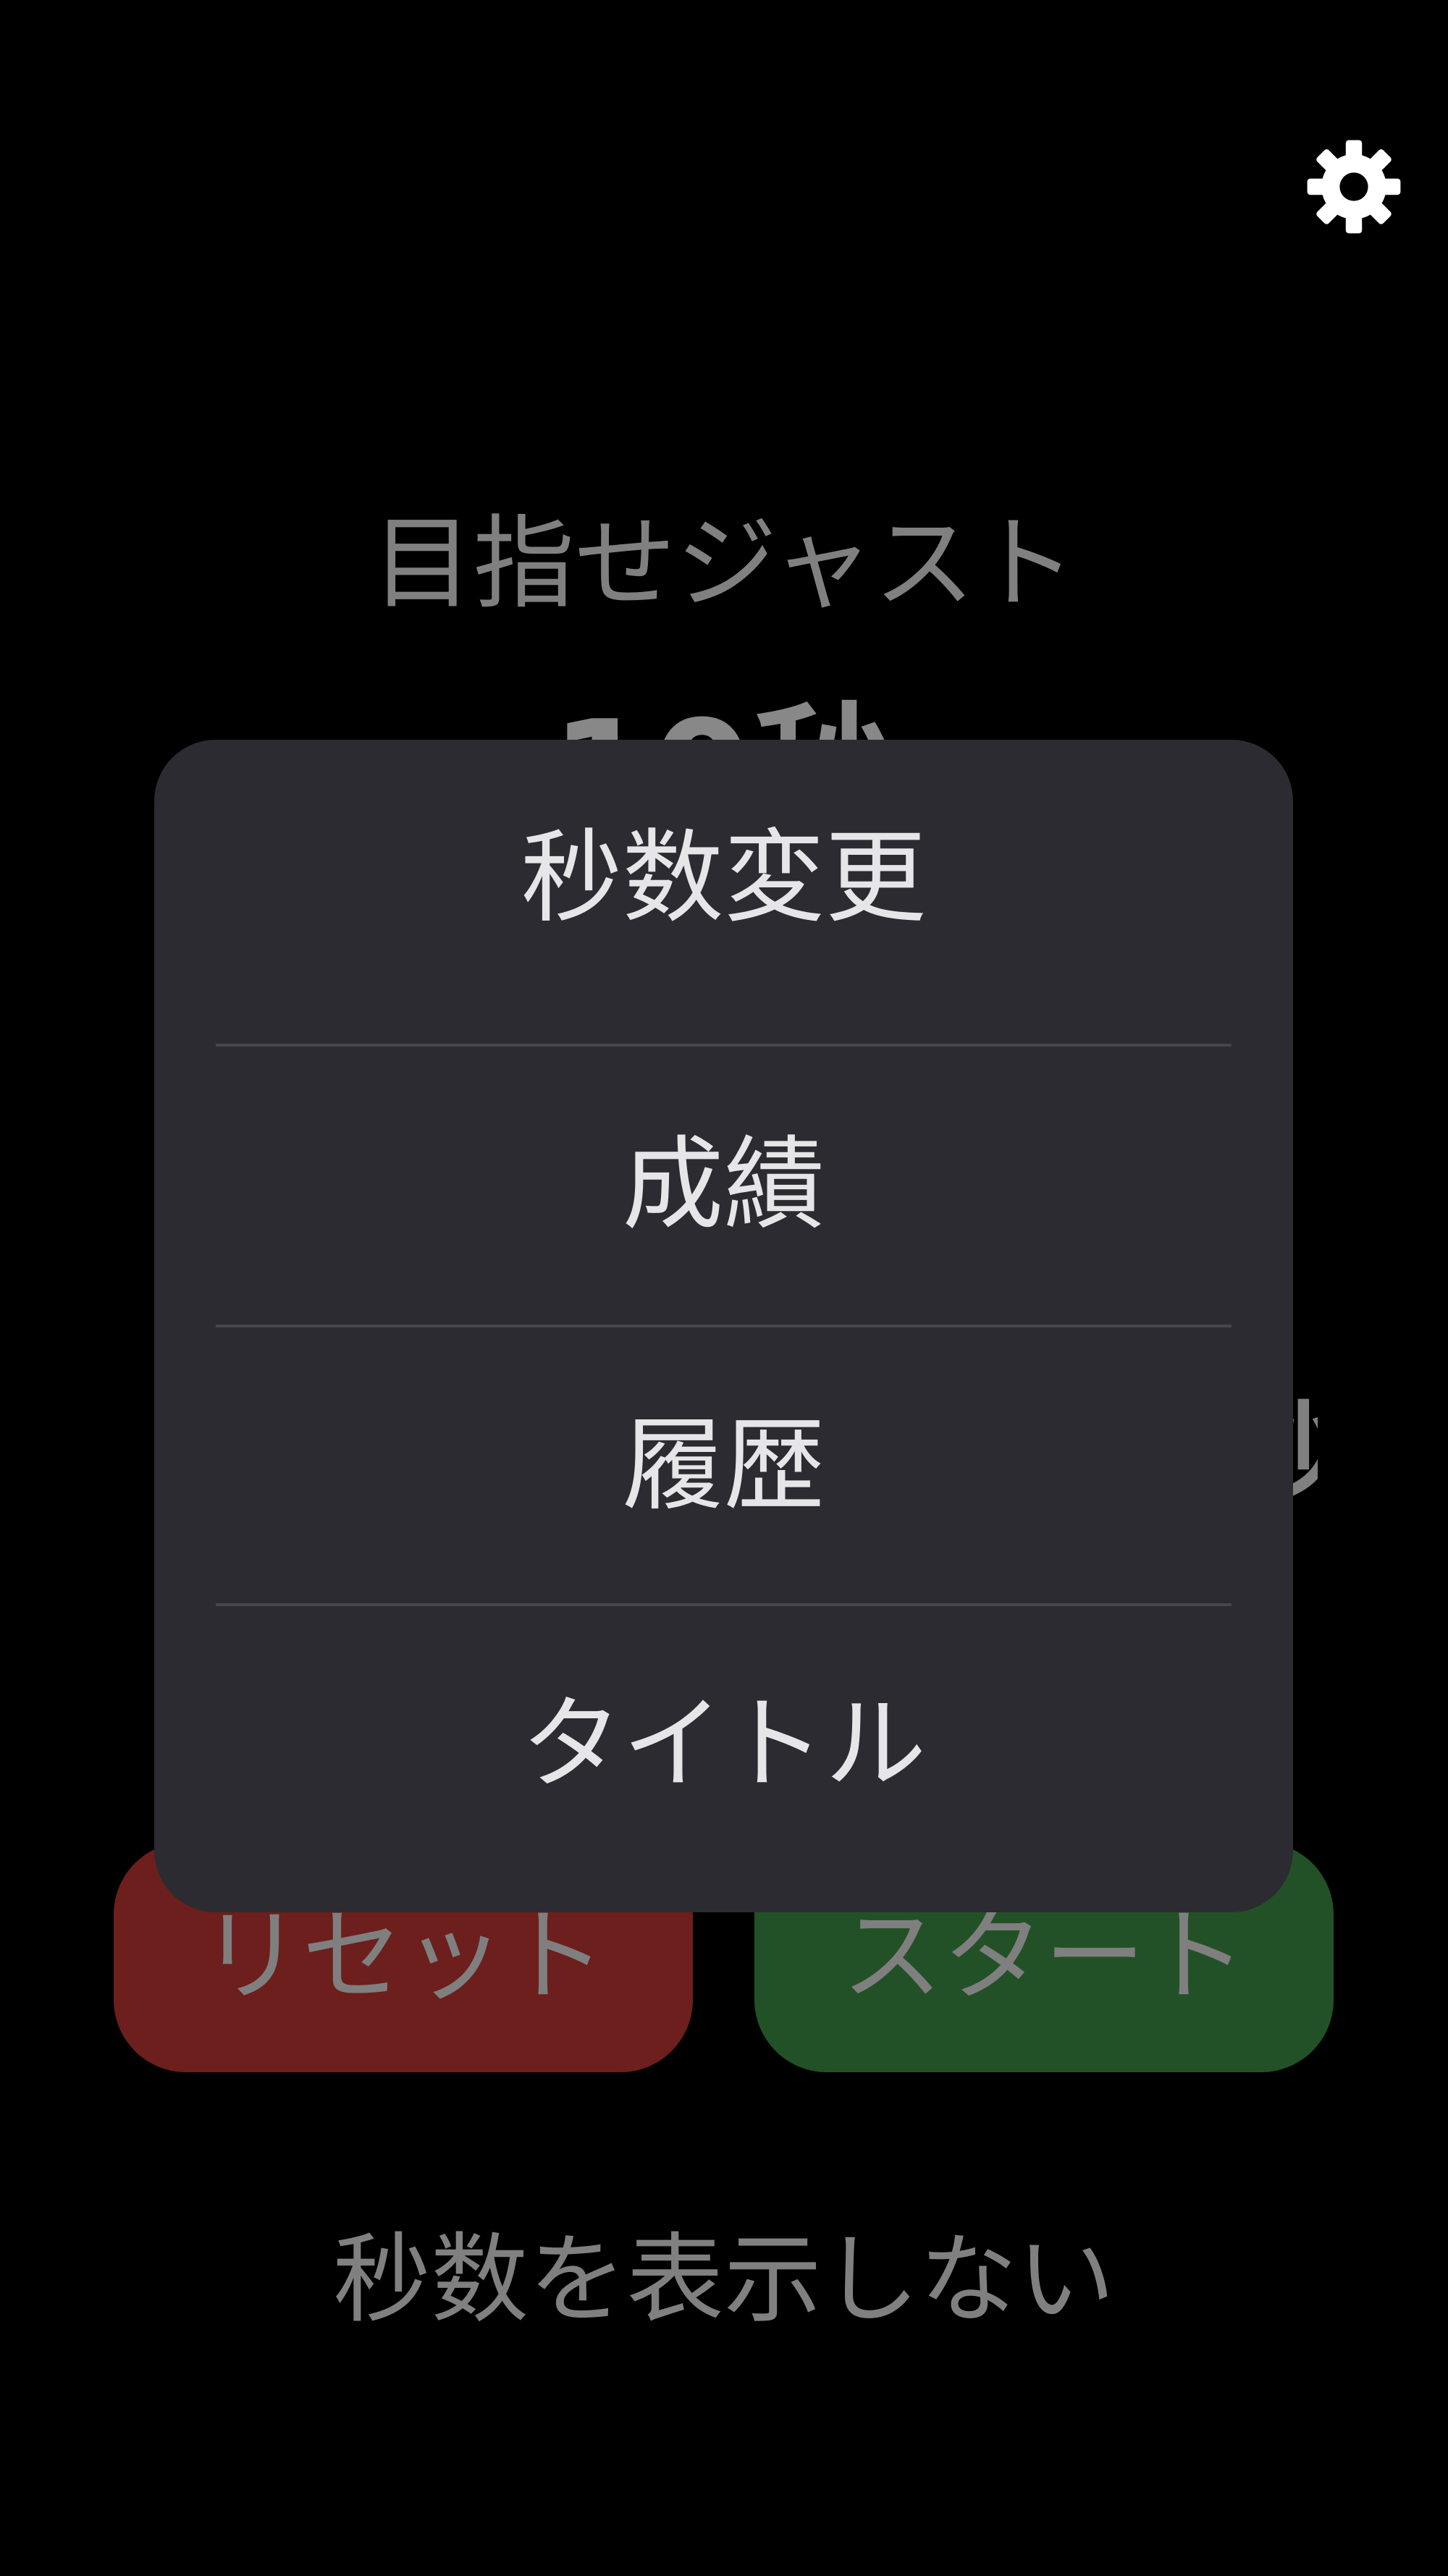  Describe the element at coordinates (723, 879) in the screenshot. I see `menu-item-change-seconds: 秒数変更` at that location.